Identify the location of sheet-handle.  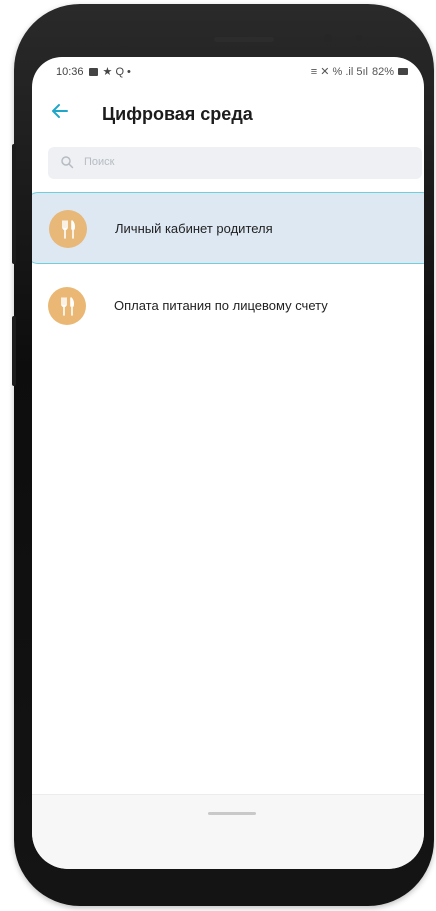
(232, 813).